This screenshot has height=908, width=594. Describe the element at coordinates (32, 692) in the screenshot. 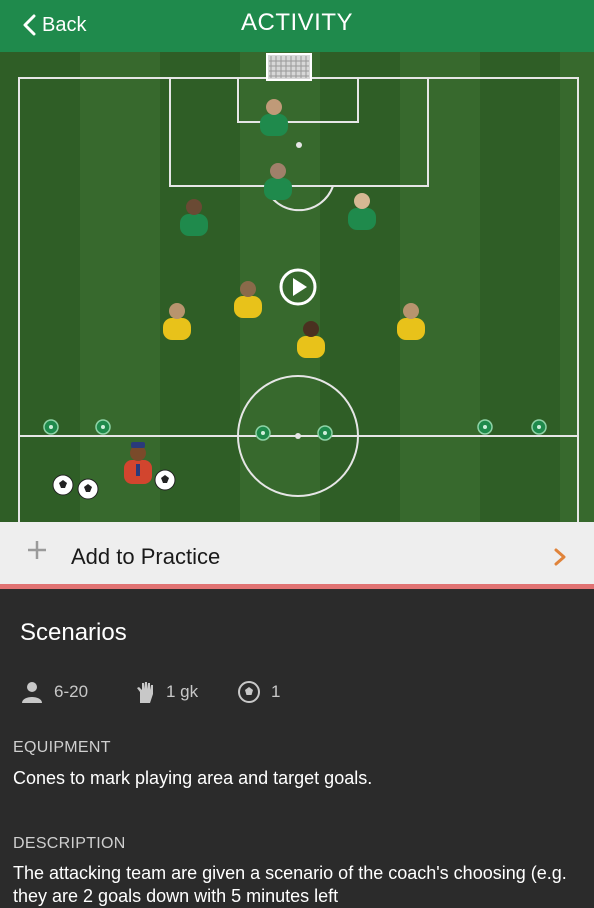

I see `person-icon` at that location.